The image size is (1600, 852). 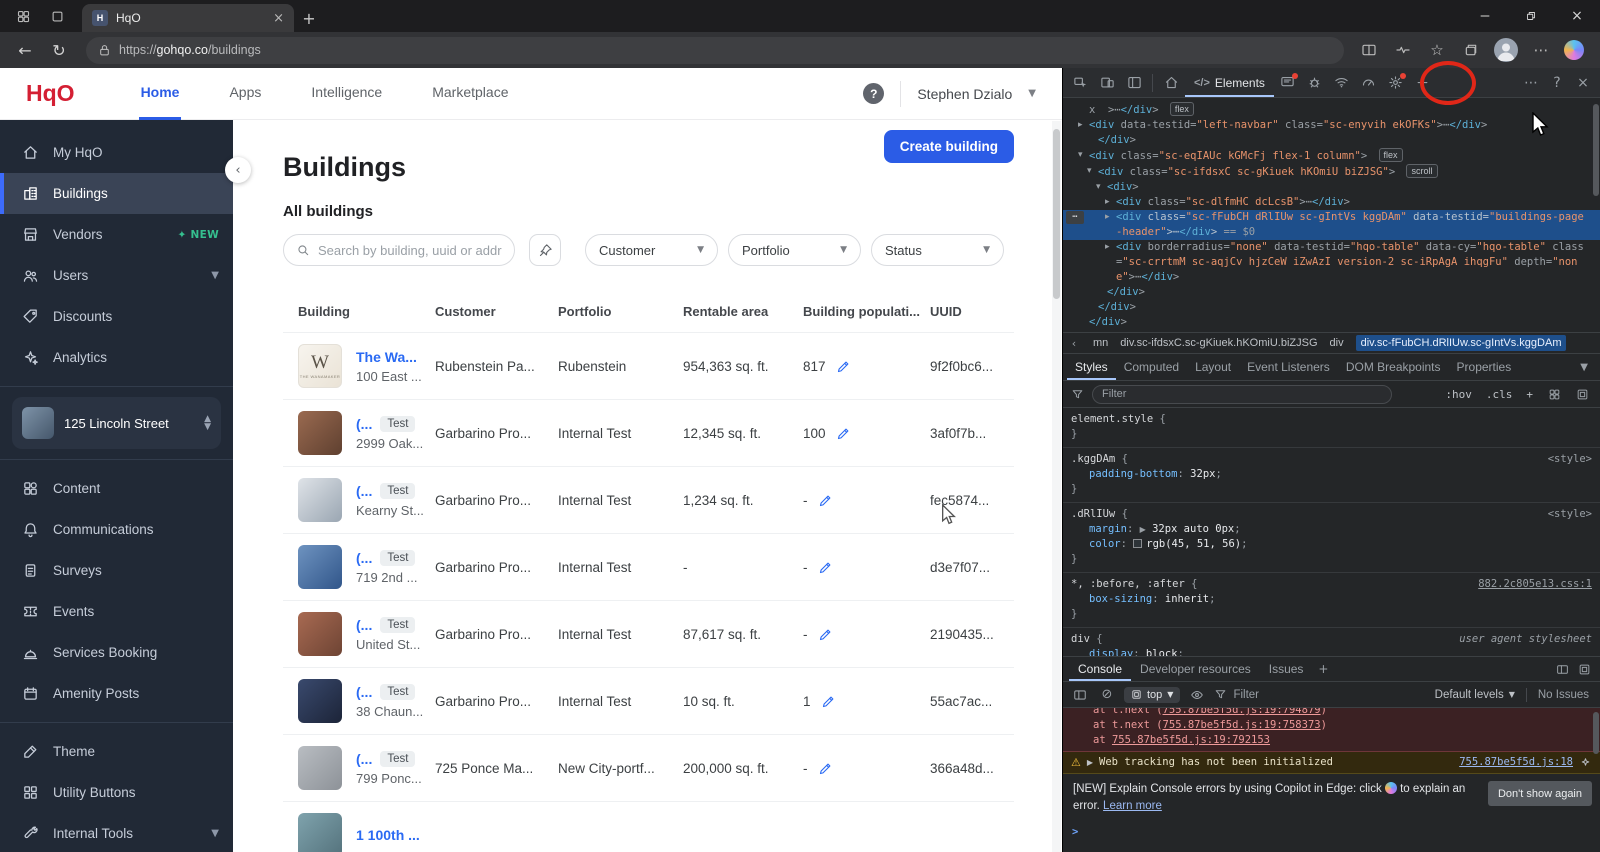 I want to click on styles-tab-dom-breakpoints: DOM Breakpoints, so click(x=1393, y=367).